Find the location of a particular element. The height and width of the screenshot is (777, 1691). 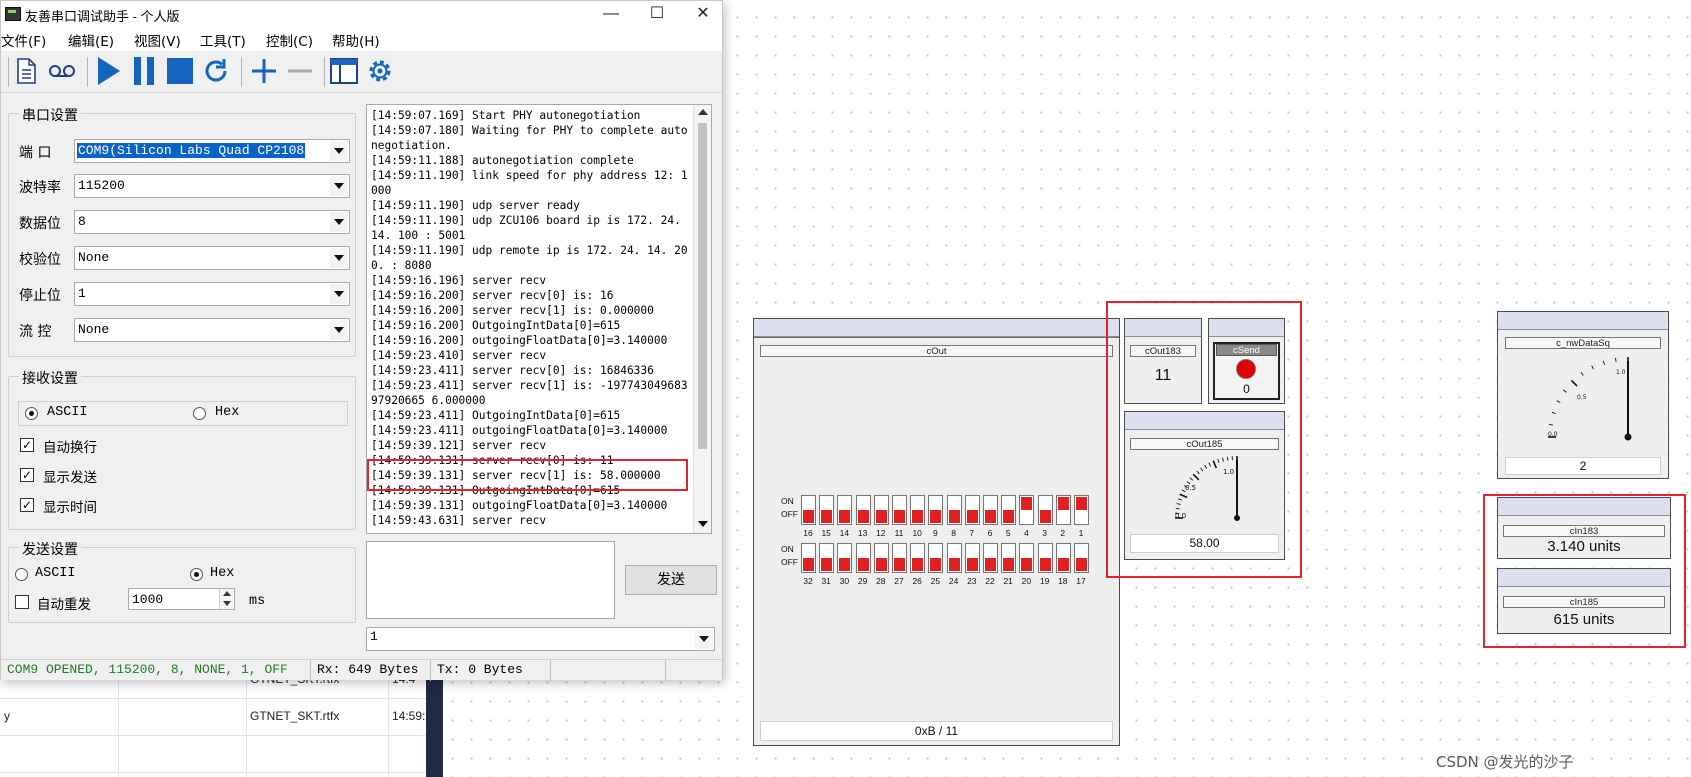

scroll-thumb is located at coordinates (702, 286).